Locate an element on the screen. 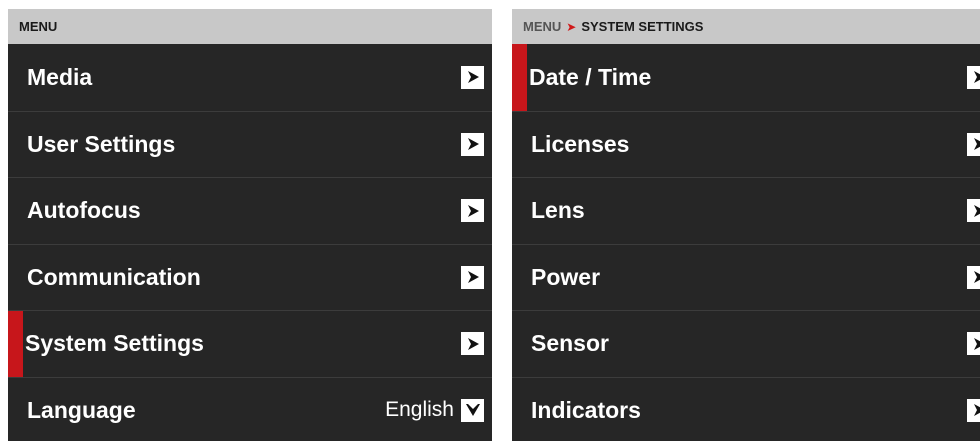 The image size is (980, 441). menu-item-sensor: Sensor is located at coordinates (746, 343).